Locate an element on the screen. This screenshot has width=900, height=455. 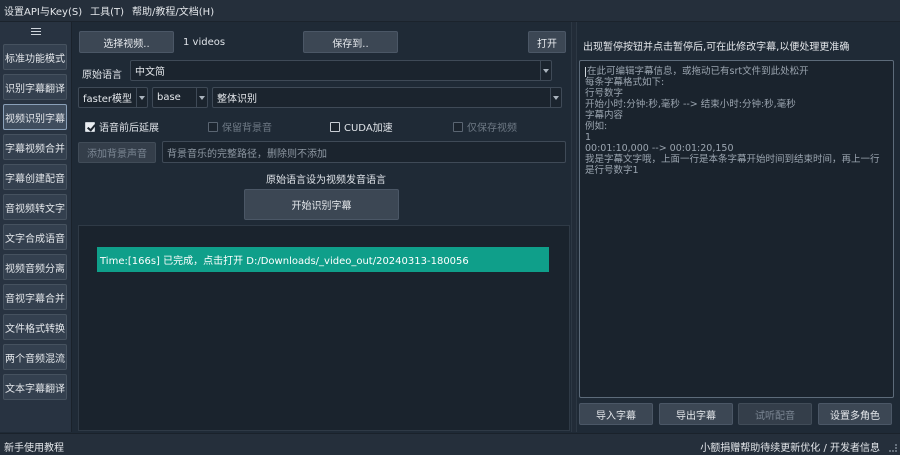
menu-tools: 工具(T) is located at coordinates (107, 10).